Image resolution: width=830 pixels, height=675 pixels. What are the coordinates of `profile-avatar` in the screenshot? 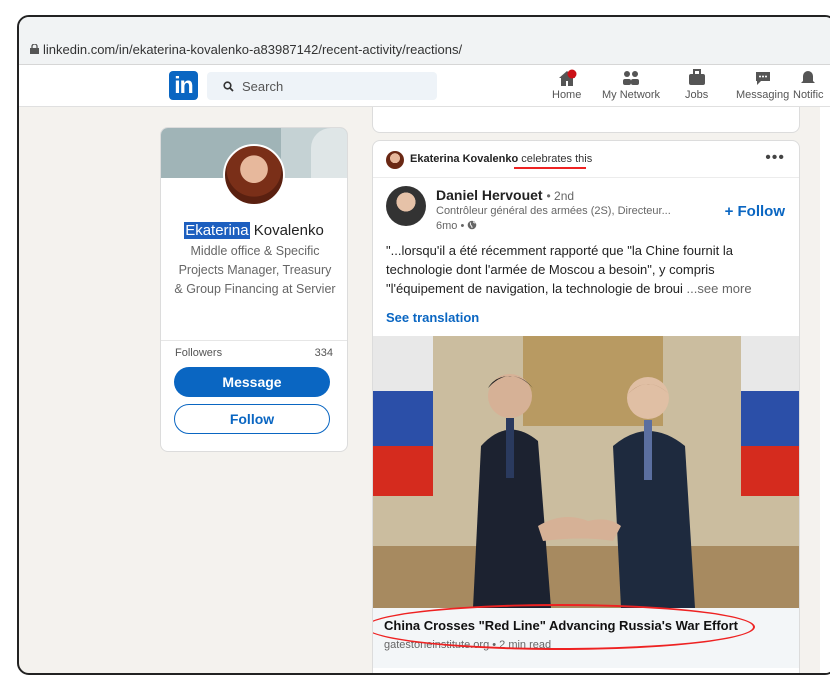 It's located at (254, 175).